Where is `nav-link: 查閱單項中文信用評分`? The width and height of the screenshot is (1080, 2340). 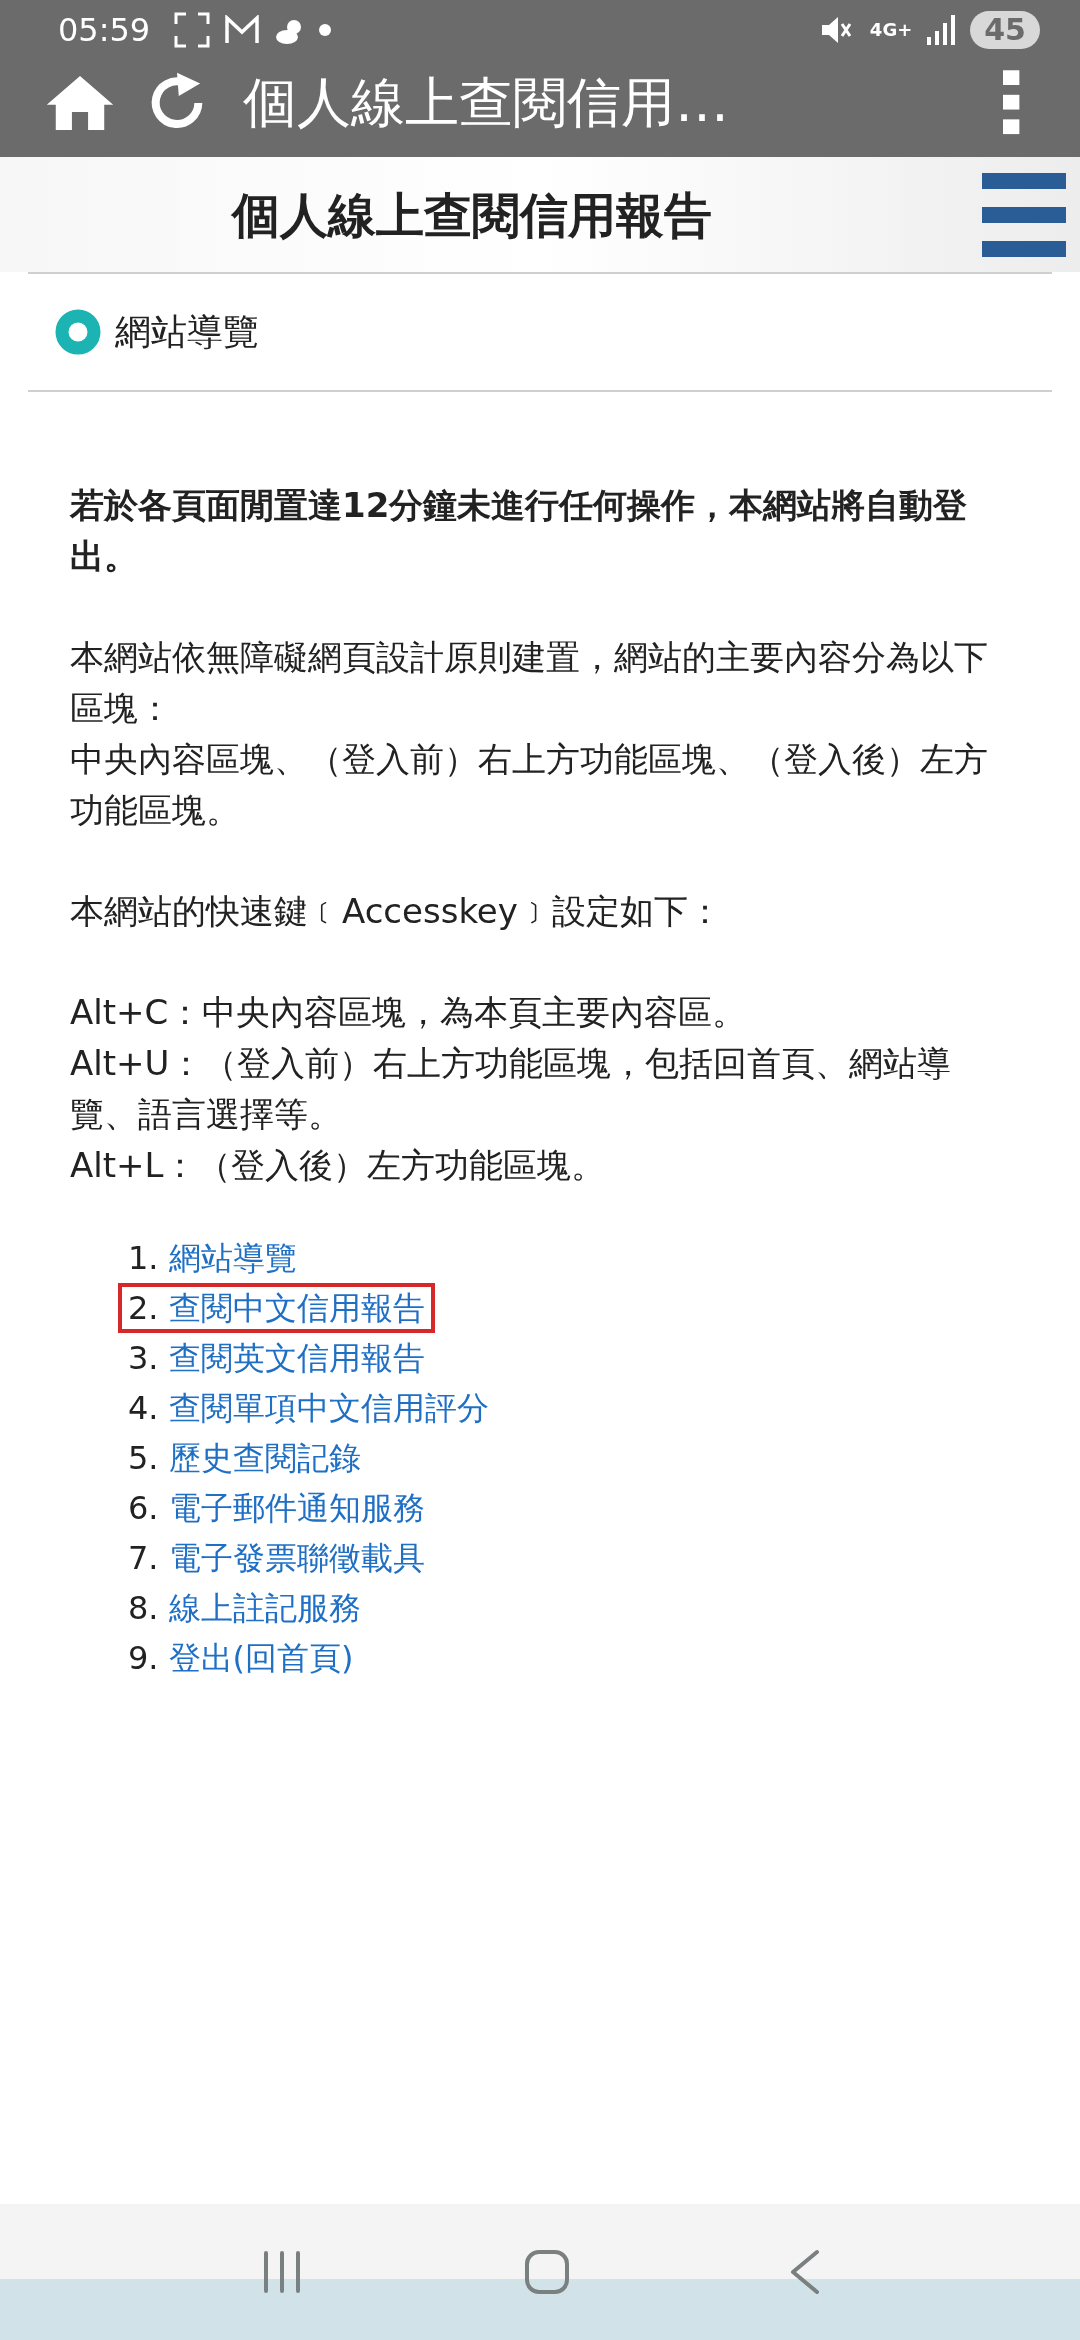
nav-link: 查閱單項中文信用評分 is located at coordinates (328, 1408).